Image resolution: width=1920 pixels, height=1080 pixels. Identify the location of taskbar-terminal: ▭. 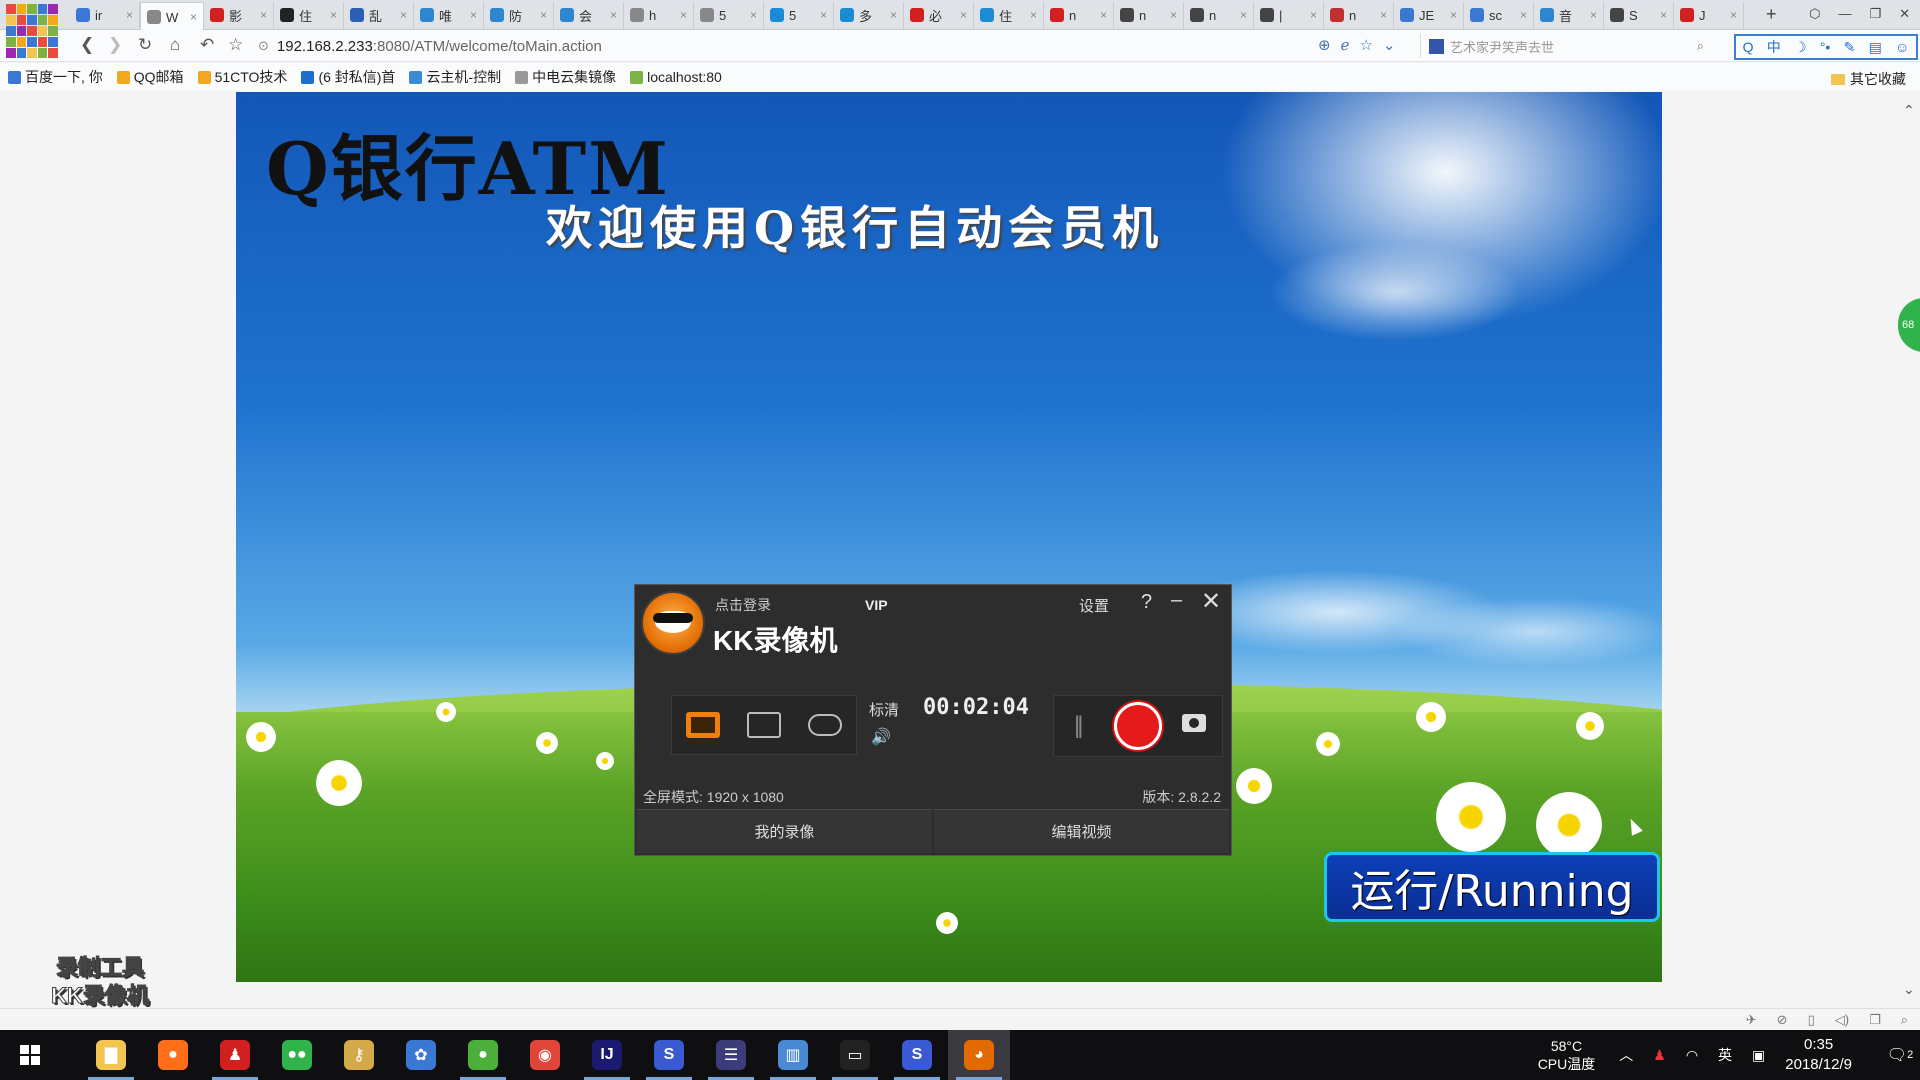
(855, 1055).